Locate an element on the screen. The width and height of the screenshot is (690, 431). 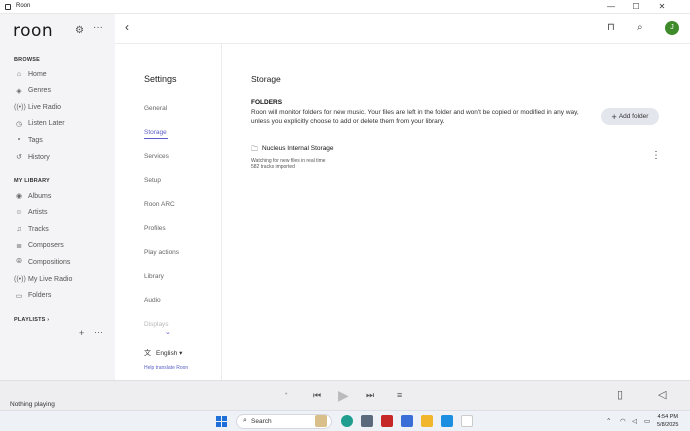
sidebar-item-home: ⌂ Home is located at coordinates (61, 74).